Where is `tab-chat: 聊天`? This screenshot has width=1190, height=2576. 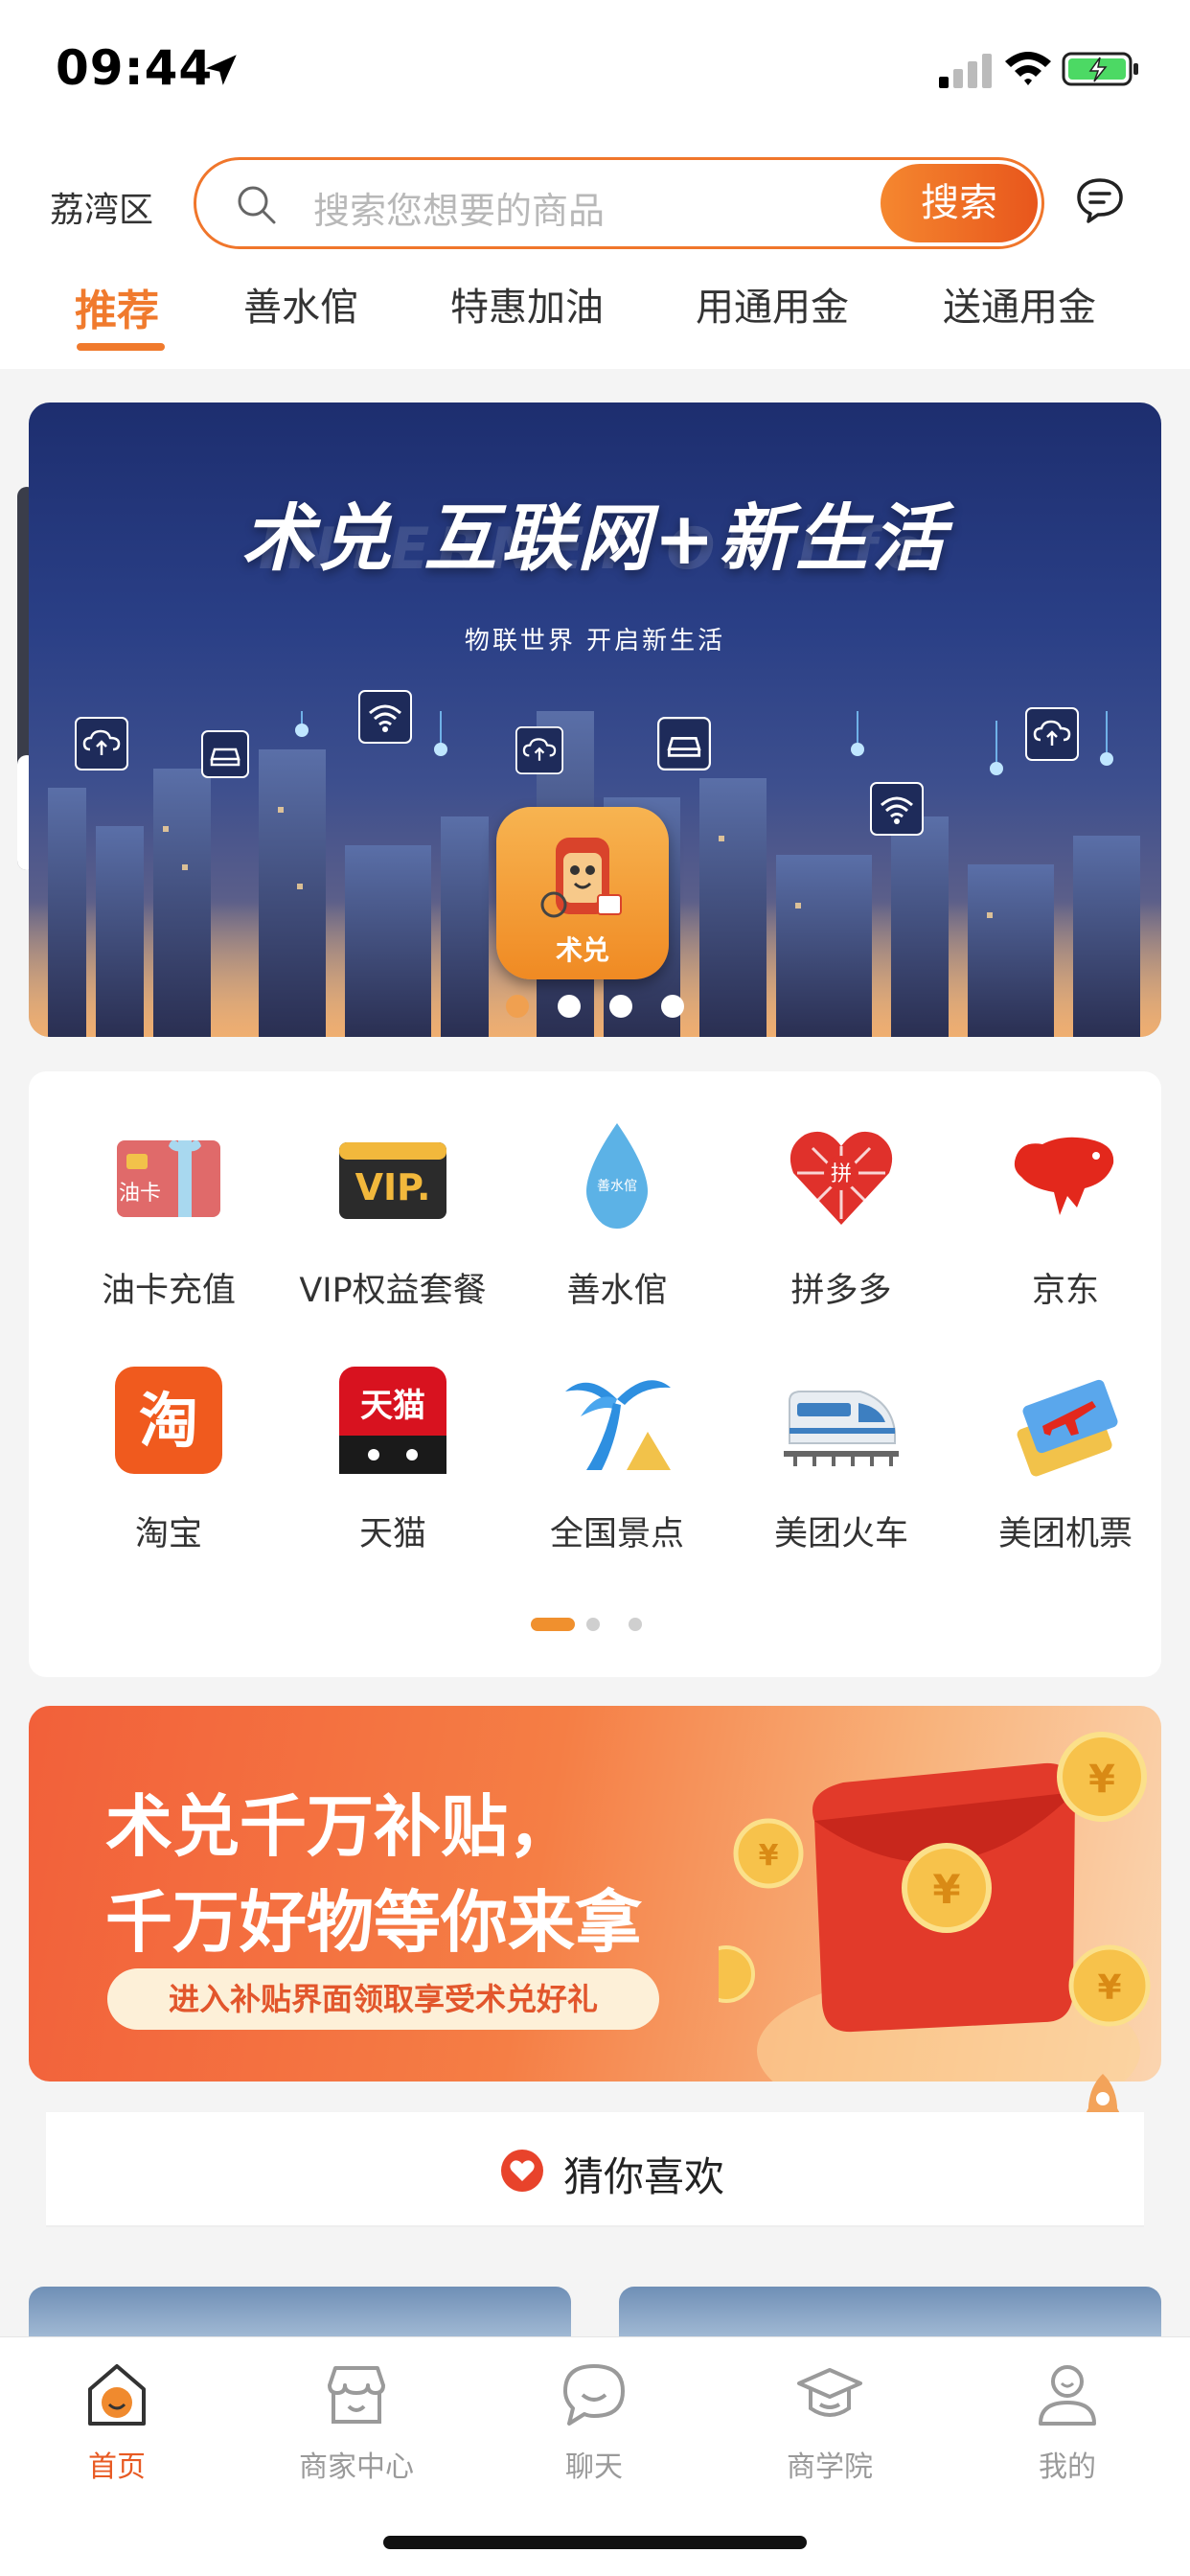
tab-chat: 聊天 is located at coordinates (594, 2427).